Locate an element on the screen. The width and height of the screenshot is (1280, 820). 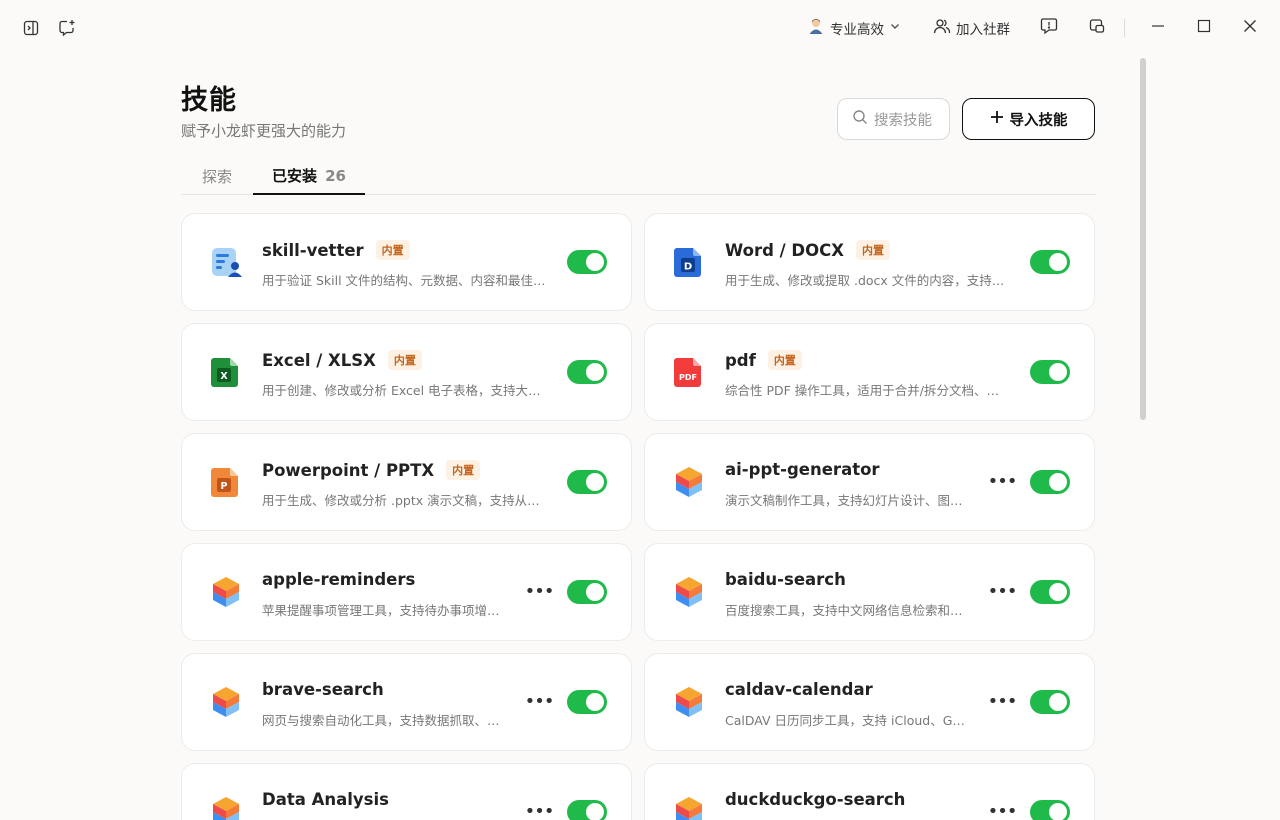
svg-text: D is located at coordinates (688, 267).